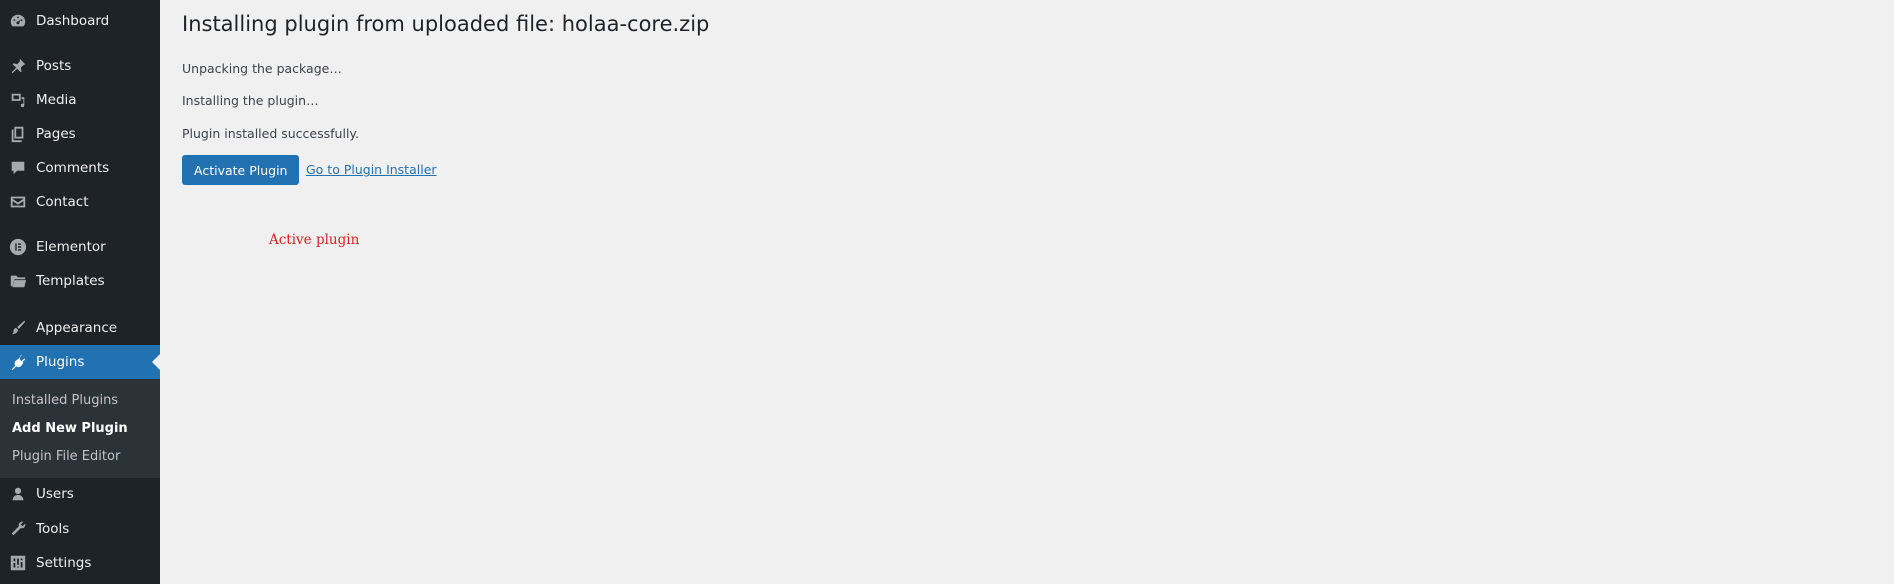 The image size is (1894, 584). I want to click on sidebar-item-label: Elementor, so click(71, 247).